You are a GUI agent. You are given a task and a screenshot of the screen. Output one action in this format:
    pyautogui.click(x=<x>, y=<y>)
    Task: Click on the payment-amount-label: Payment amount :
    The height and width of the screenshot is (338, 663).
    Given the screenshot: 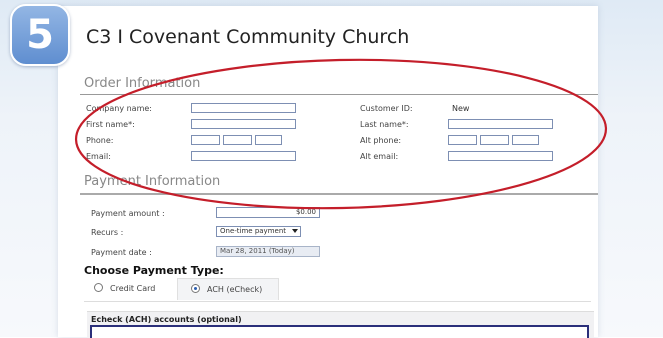 What is the action you would take?
    pyautogui.click(x=128, y=213)
    